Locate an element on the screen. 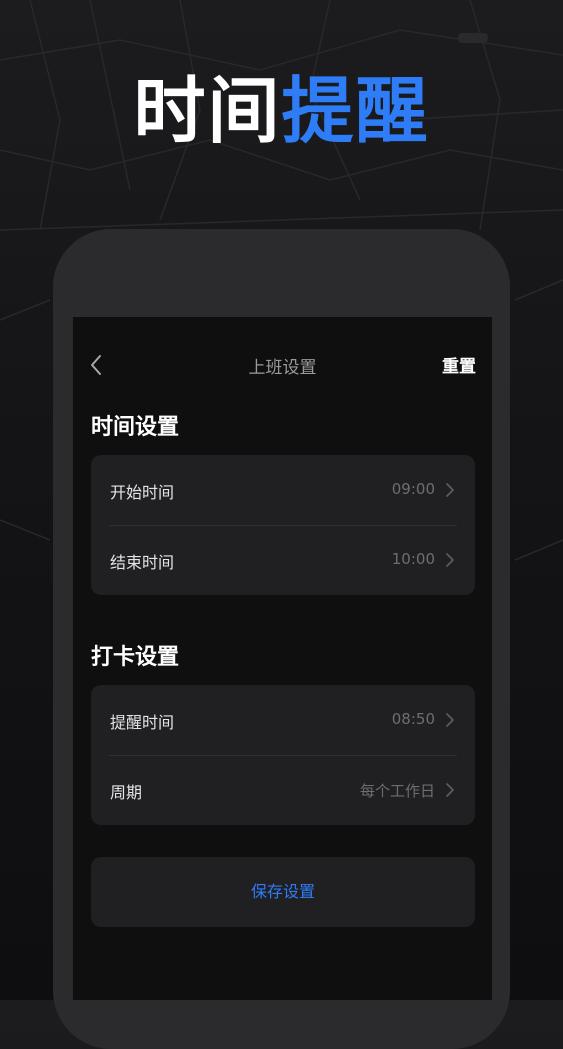  start-time-label: 开始时间 is located at coordinates (142, 492).